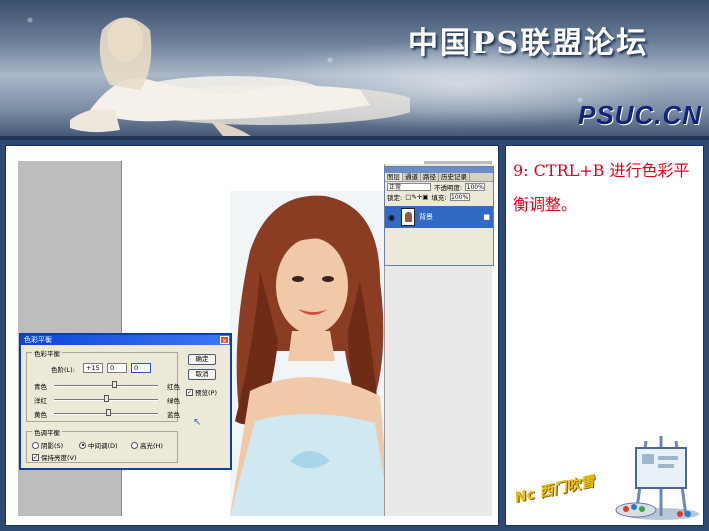 Image resolution: width=709 pixels, height=531 pixels. I want to click on dialog-titlebar: 色彩平衡 ×, so click(125, 340).